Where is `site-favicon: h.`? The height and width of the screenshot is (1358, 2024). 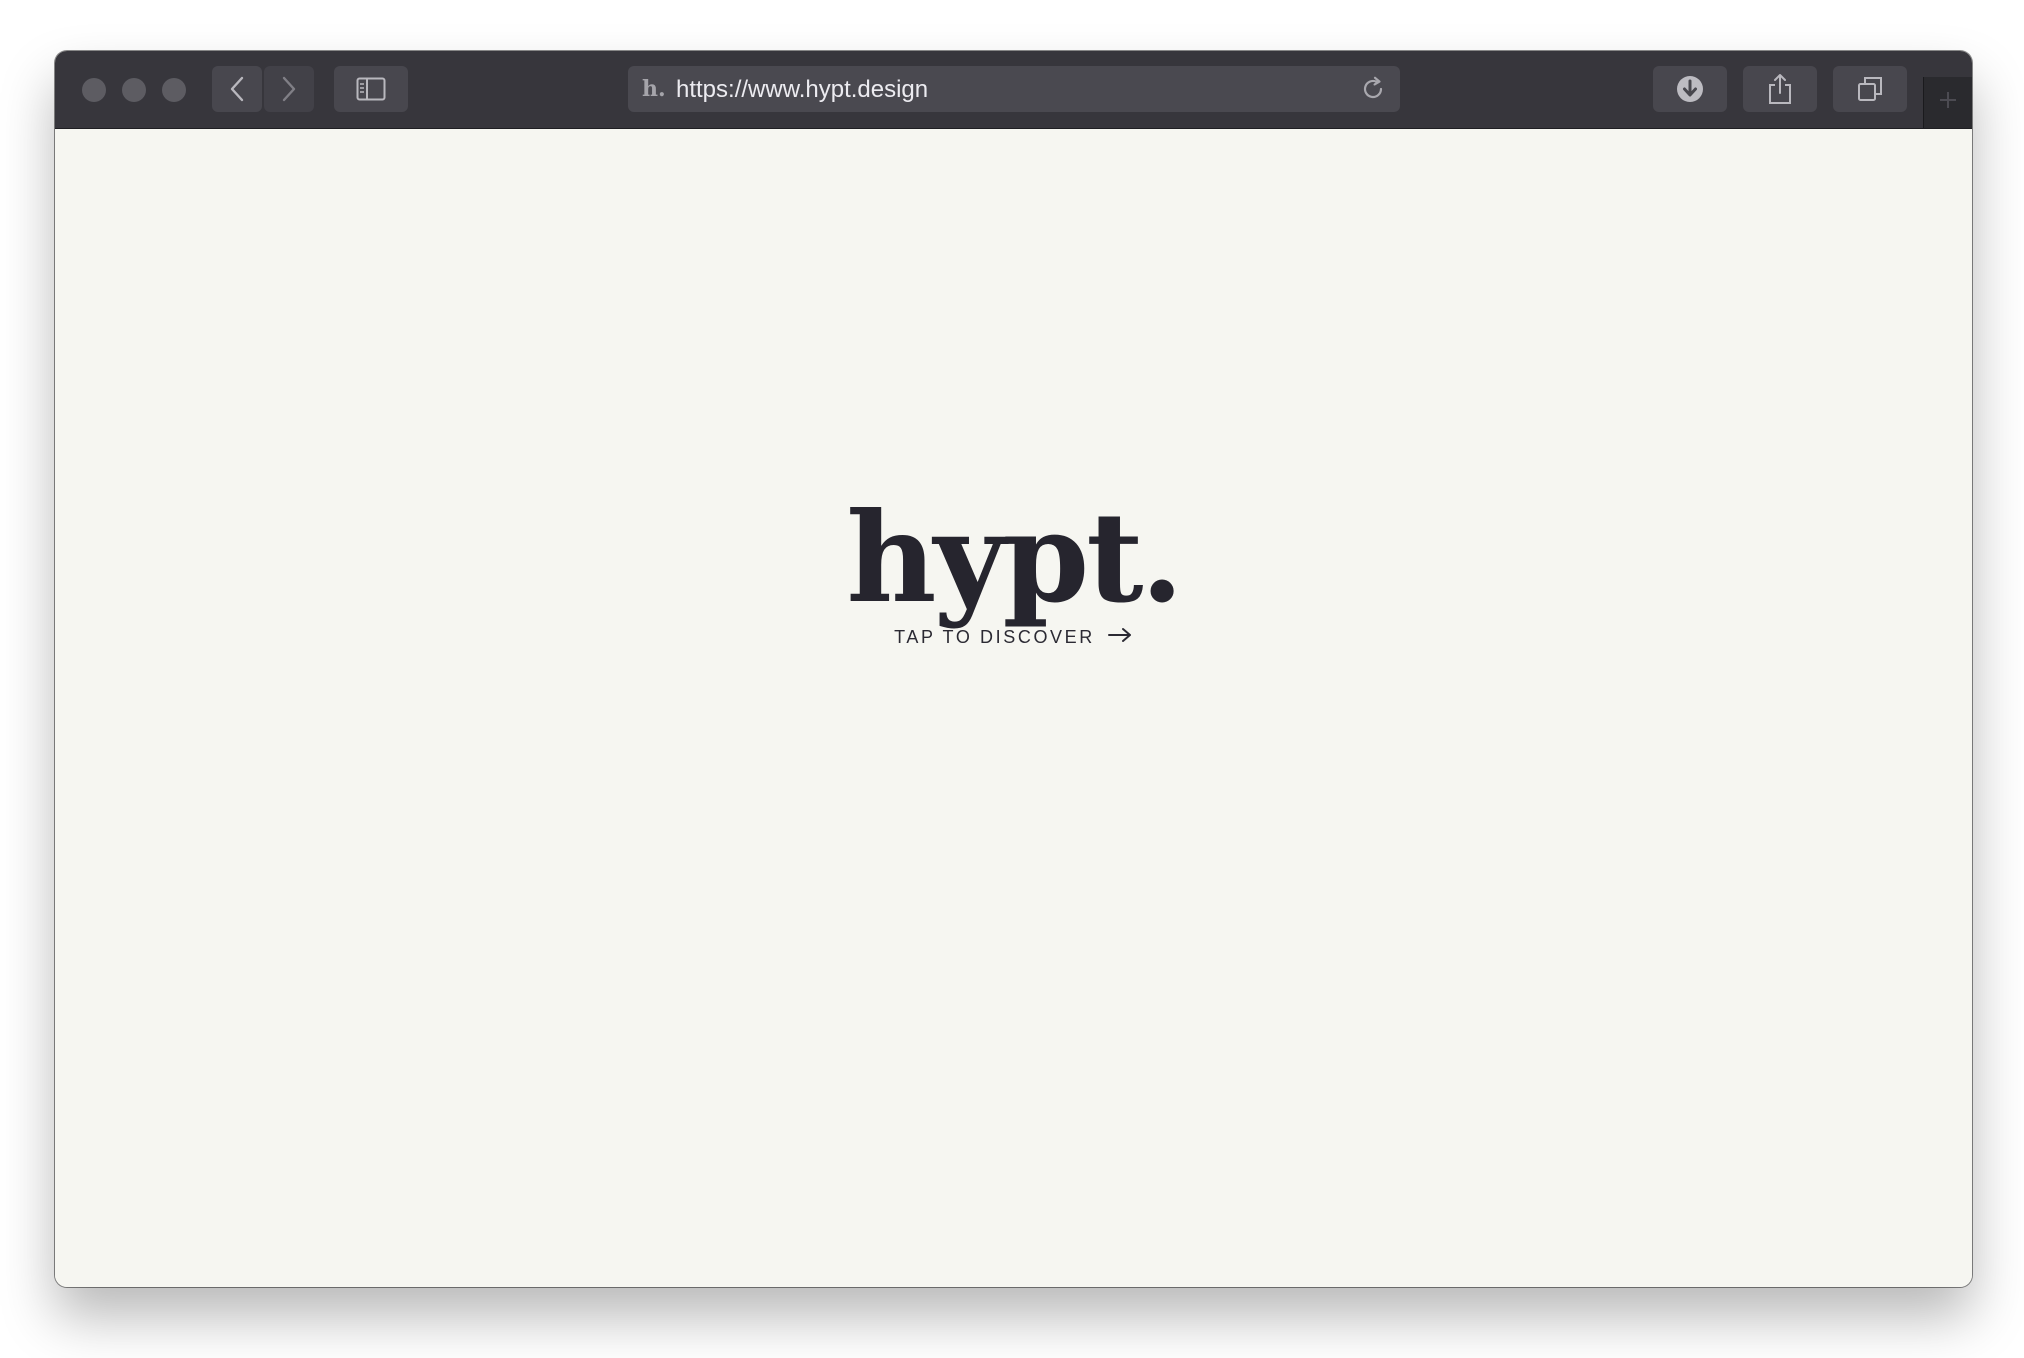
site-favicon: h. is located at coordinates (654, 89).